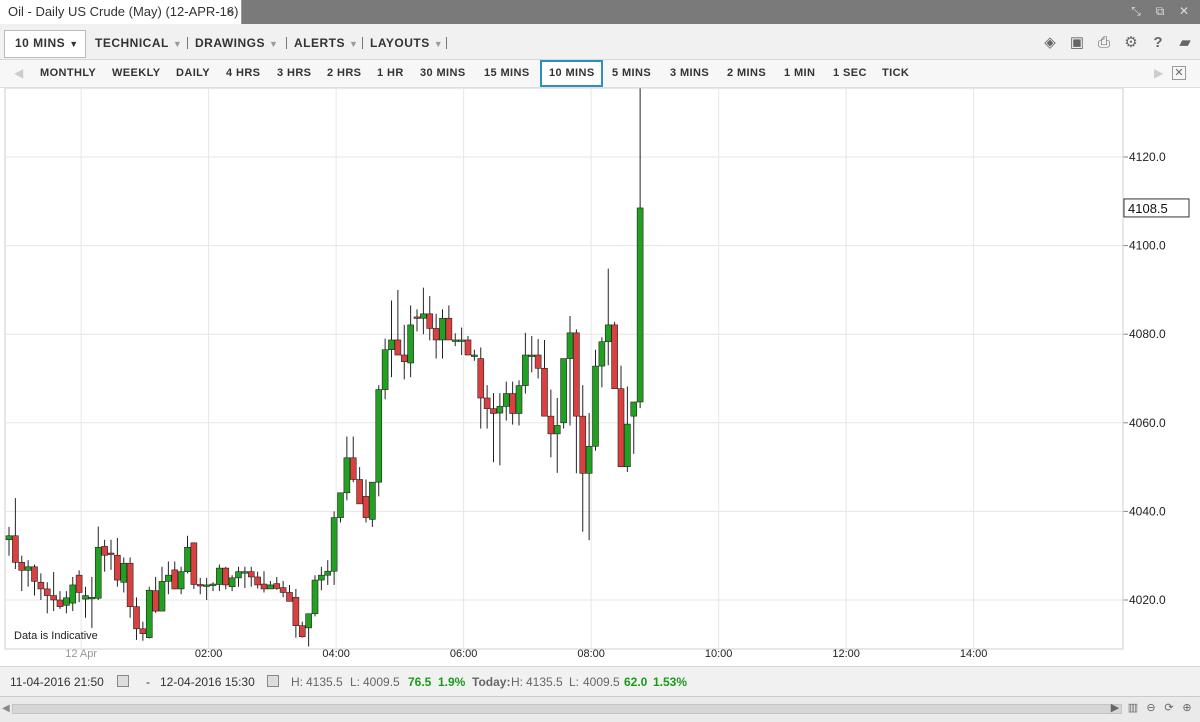 Image resolution: width=1200 pixels, height=722 pixels. I want to click on popout-icon: ⧉, so click(1160, 11).